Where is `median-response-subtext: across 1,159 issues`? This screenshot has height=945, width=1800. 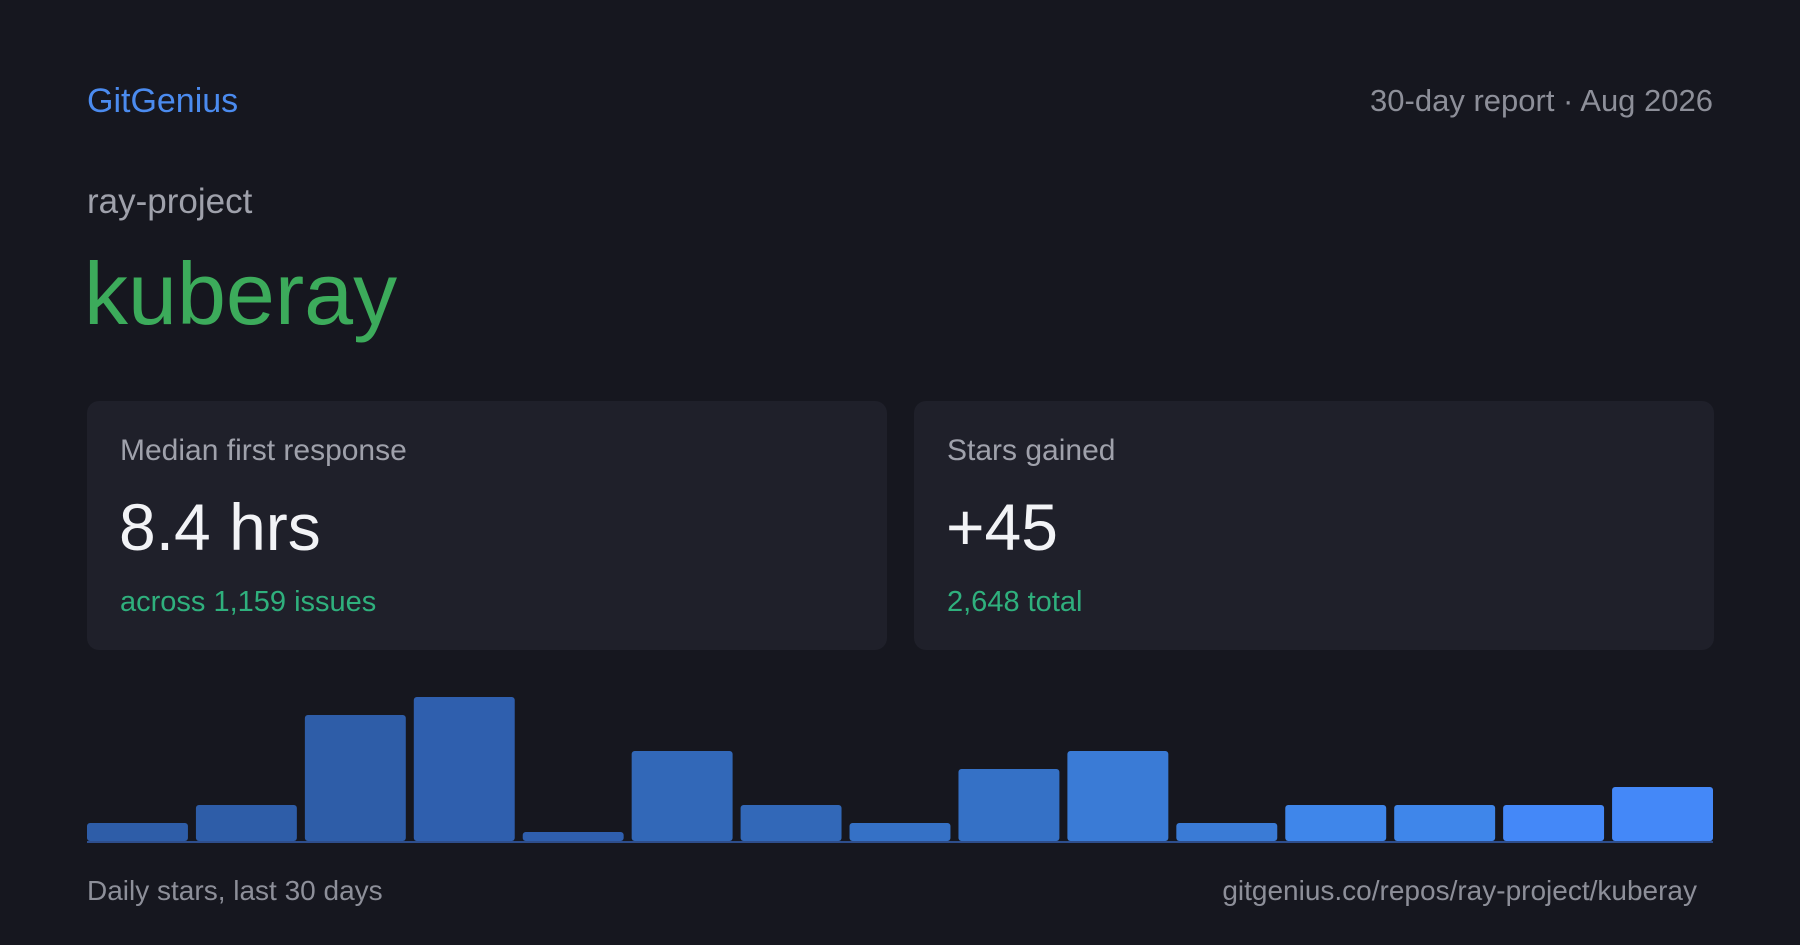
median-response-subtext: across 1,159 issues is located at coordinates (248, 602).